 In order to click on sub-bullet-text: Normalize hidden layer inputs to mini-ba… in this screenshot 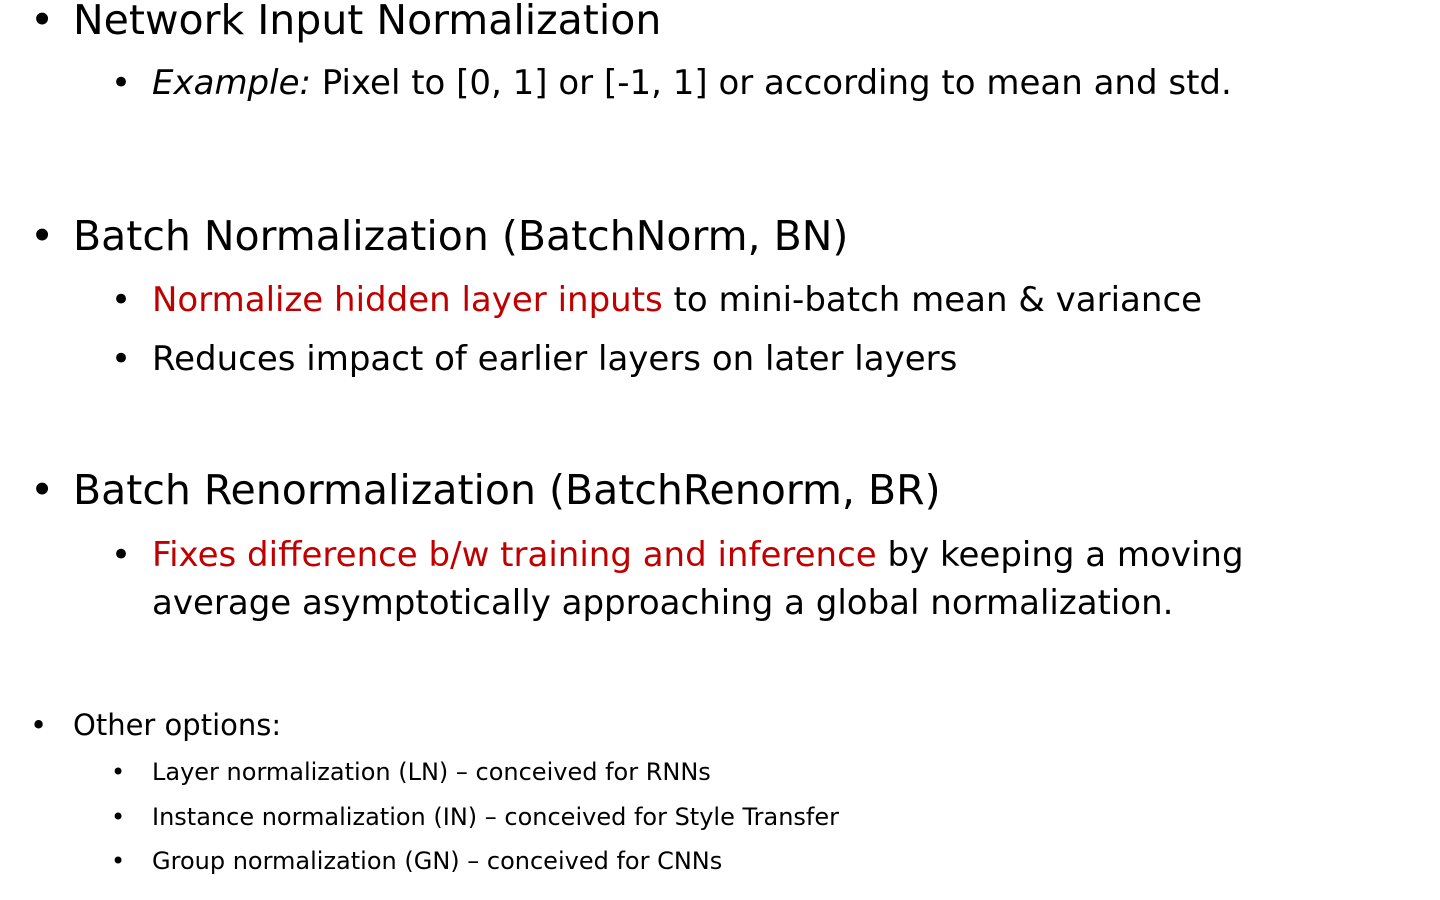, I will do `click(677, 300)`.